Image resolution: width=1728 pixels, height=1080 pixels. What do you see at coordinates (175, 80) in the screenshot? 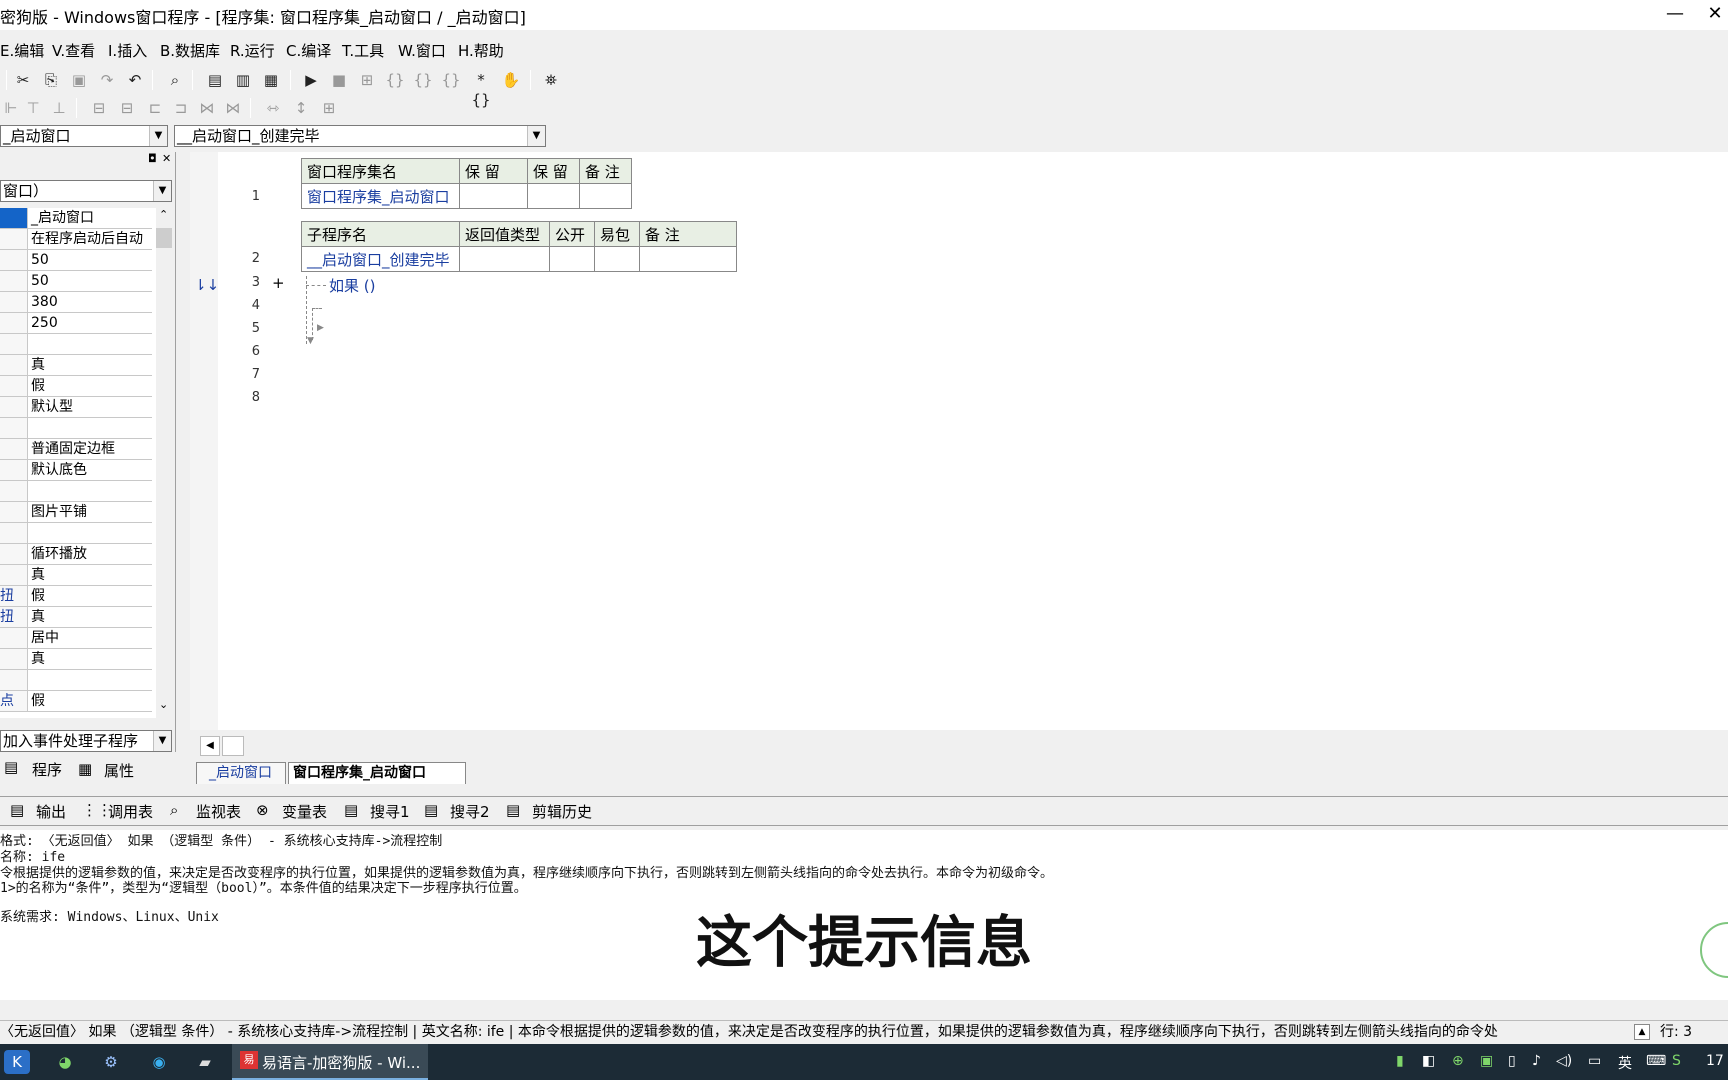
I see `find-icon: ⌕` at bounding box center [175, 80].